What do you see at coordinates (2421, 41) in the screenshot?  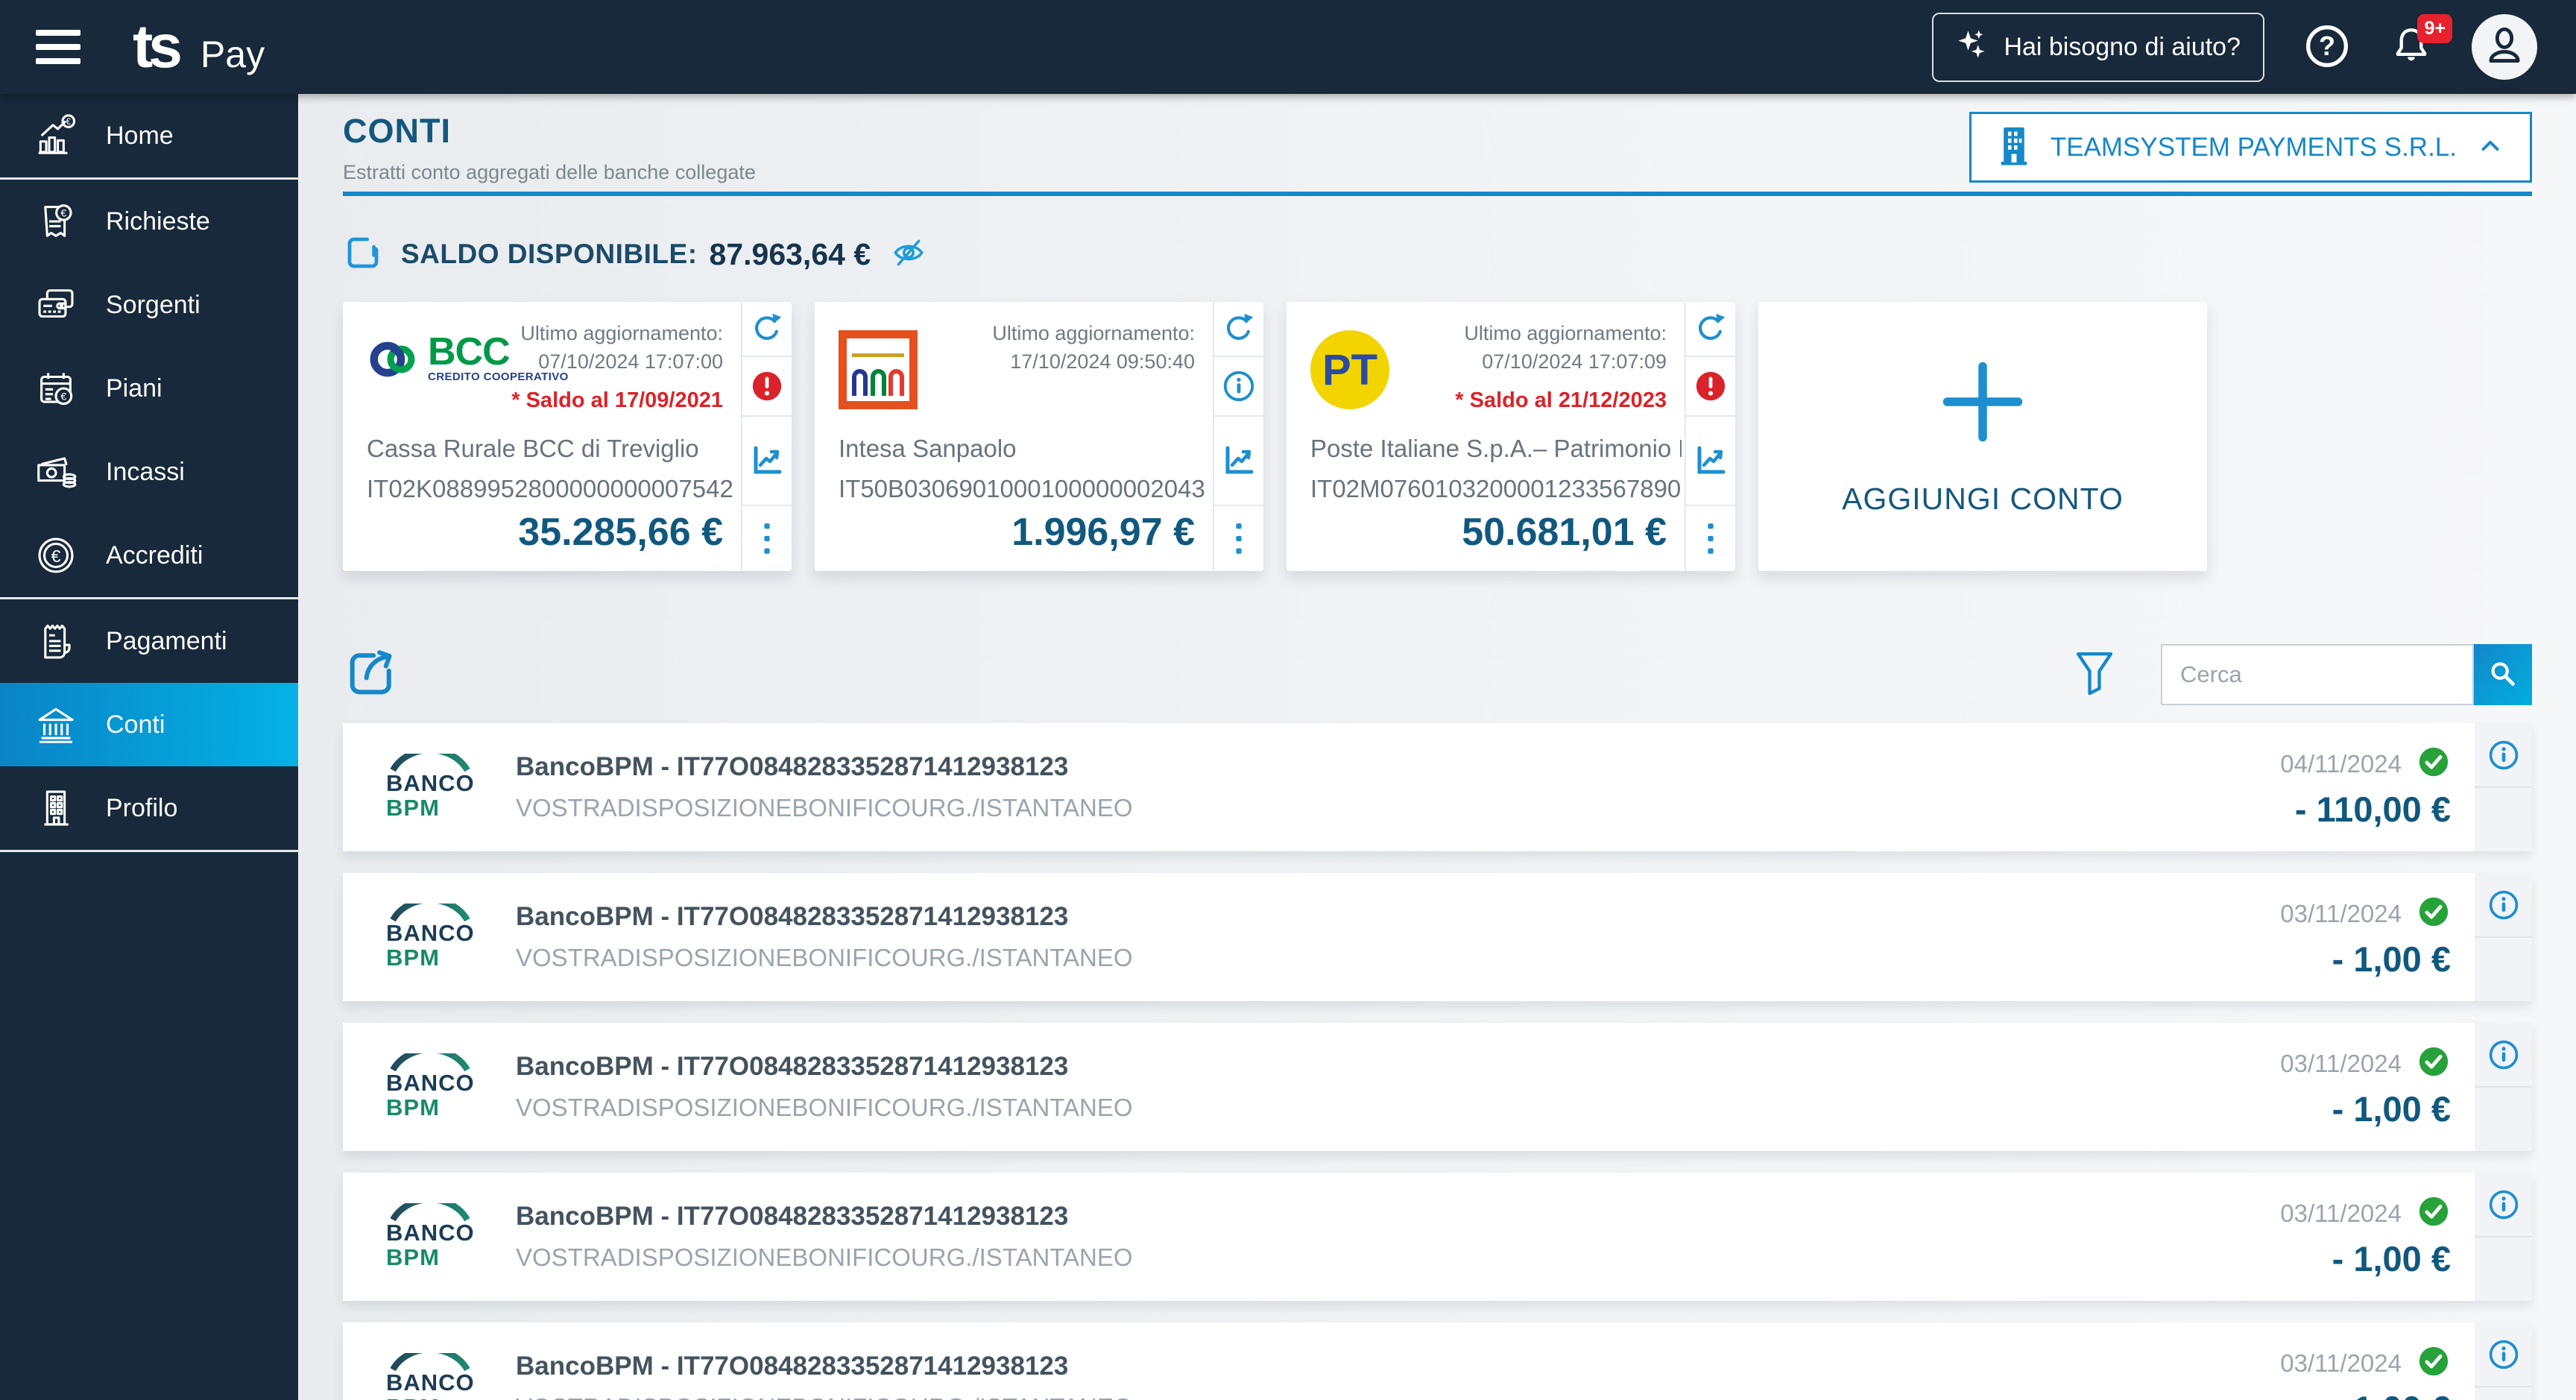 I see `notifications-button: 9+` at bounding box center [2421, 41].